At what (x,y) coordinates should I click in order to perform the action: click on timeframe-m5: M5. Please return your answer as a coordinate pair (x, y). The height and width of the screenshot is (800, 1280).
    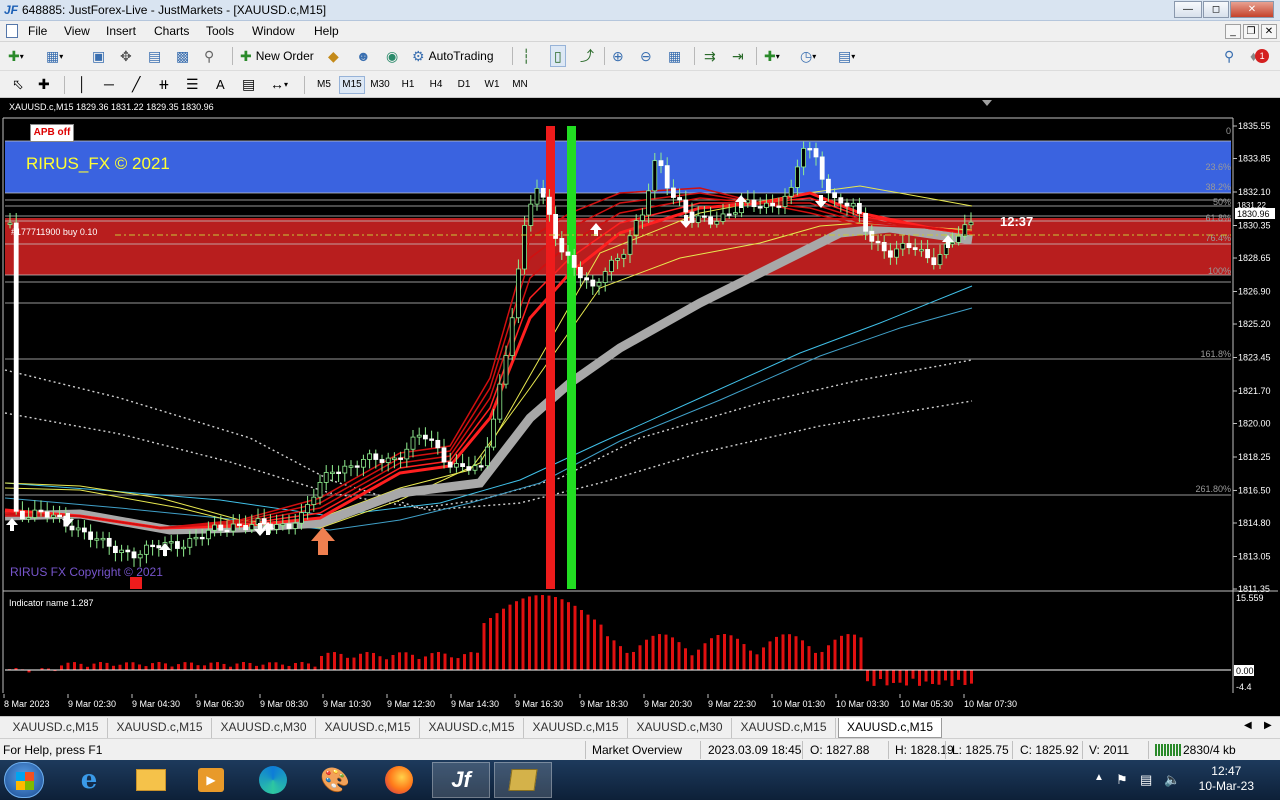
    Looking at the image, I should click on (324, 85).